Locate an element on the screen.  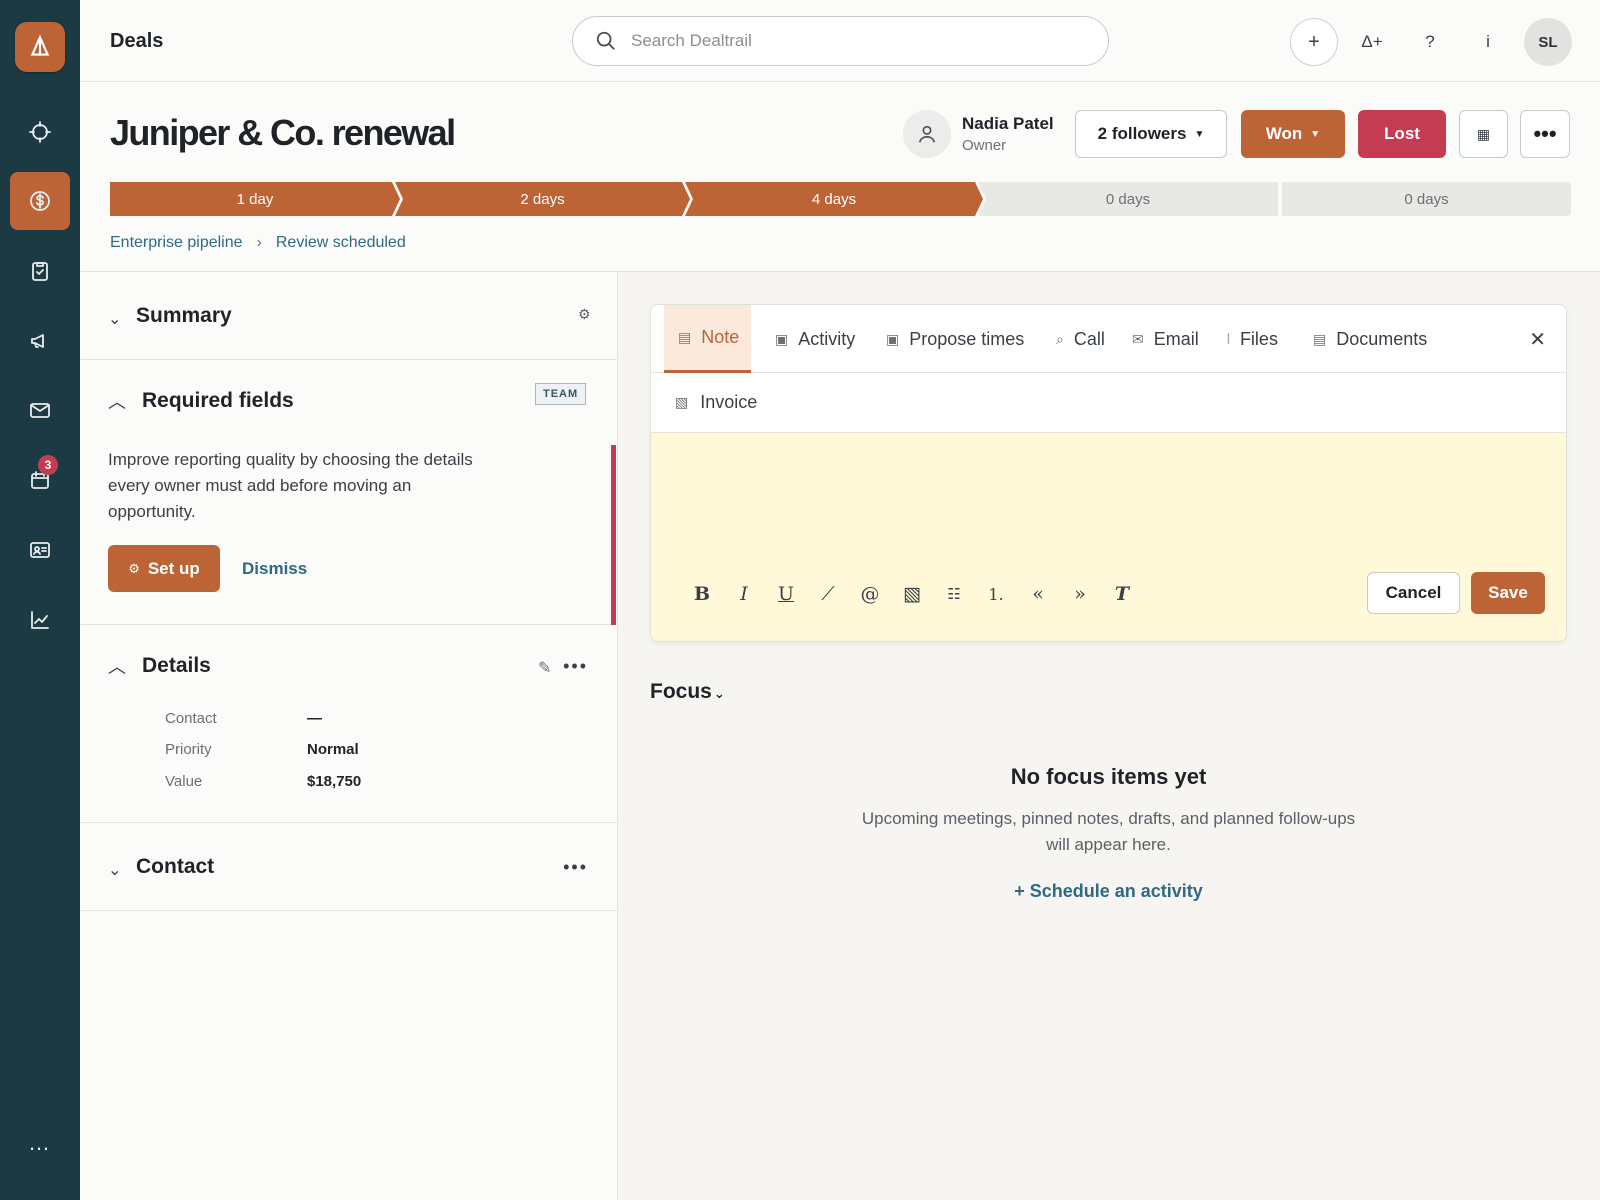
detail-label: Priority is located at coordinates (188, 749).